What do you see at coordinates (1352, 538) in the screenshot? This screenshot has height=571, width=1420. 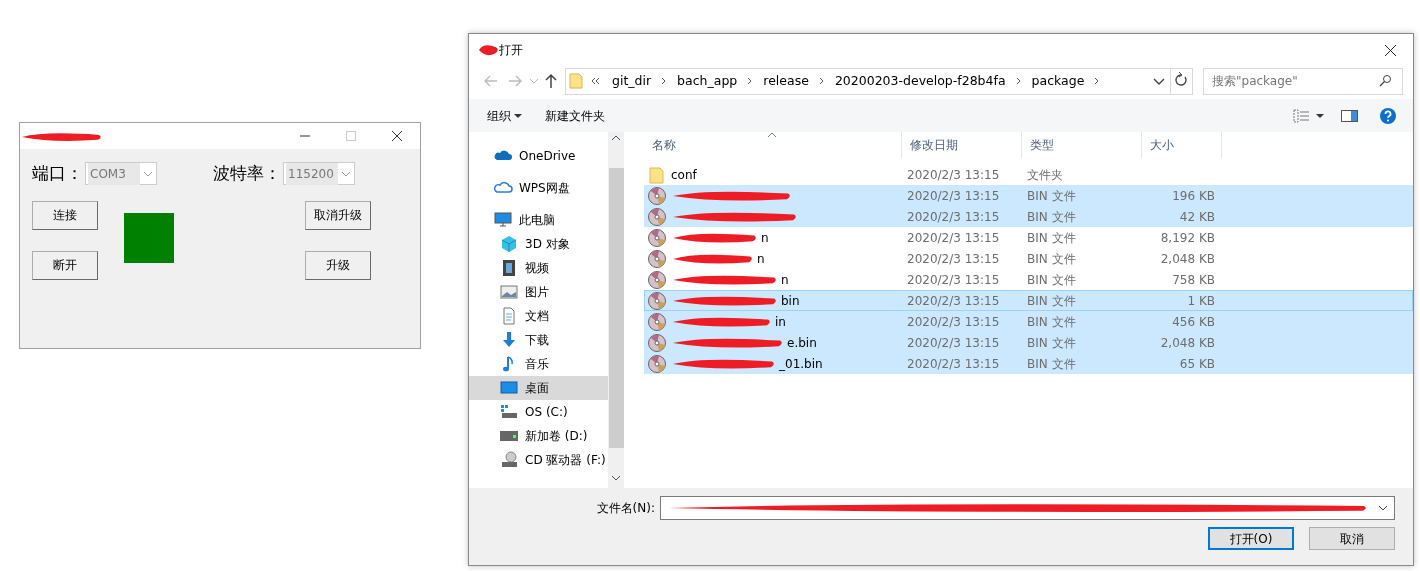 I see `cancel-button: 取消` at bounding box center [1352, 538].